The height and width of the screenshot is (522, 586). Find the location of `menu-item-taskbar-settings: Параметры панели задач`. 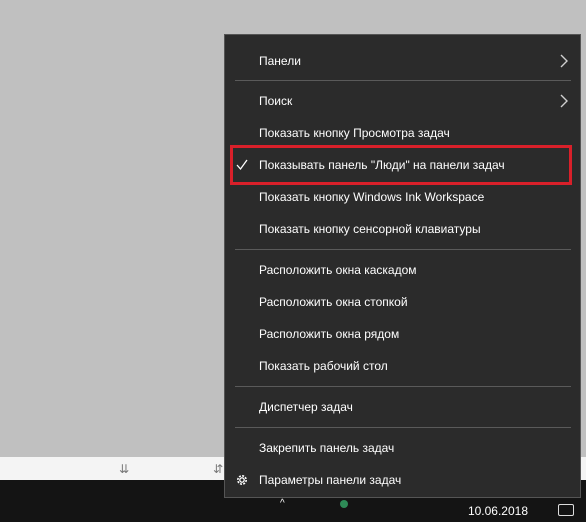

menu-item-taskbar-settings: Параметры панели задач is located at coordinates (402, 480).